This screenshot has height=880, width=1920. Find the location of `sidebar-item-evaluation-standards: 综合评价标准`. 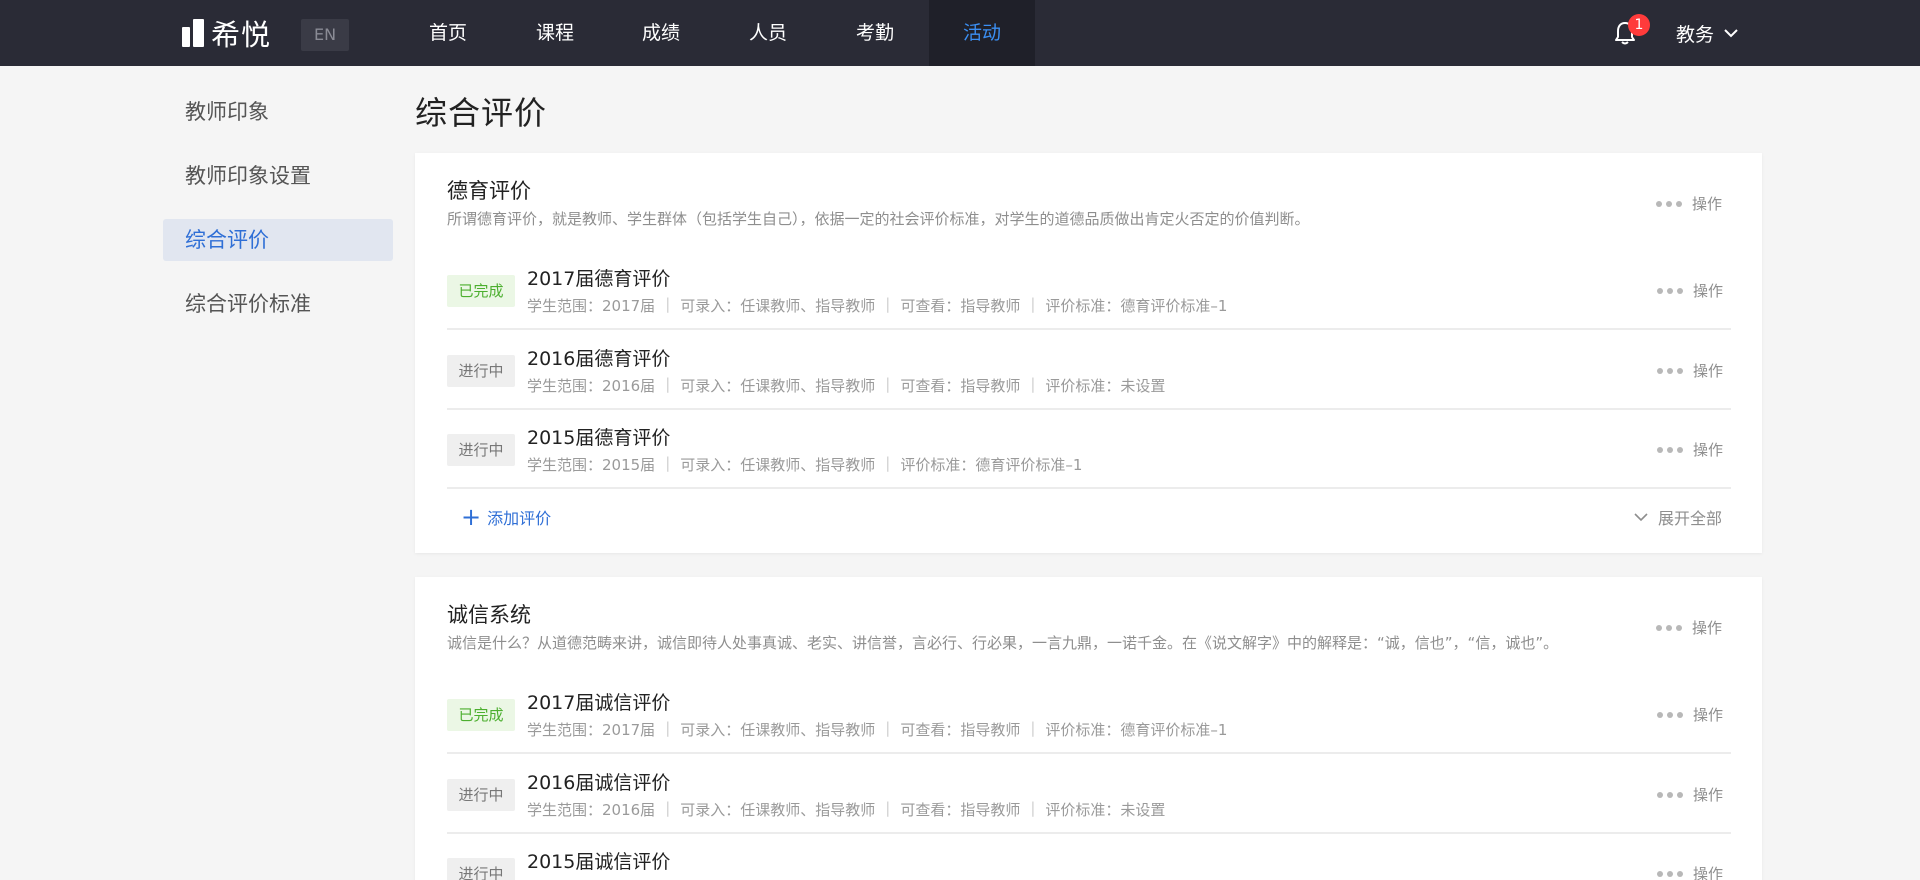

sidebar-item-evaluation-standards: 综合评价标准 is located at coordinates (278, 304).